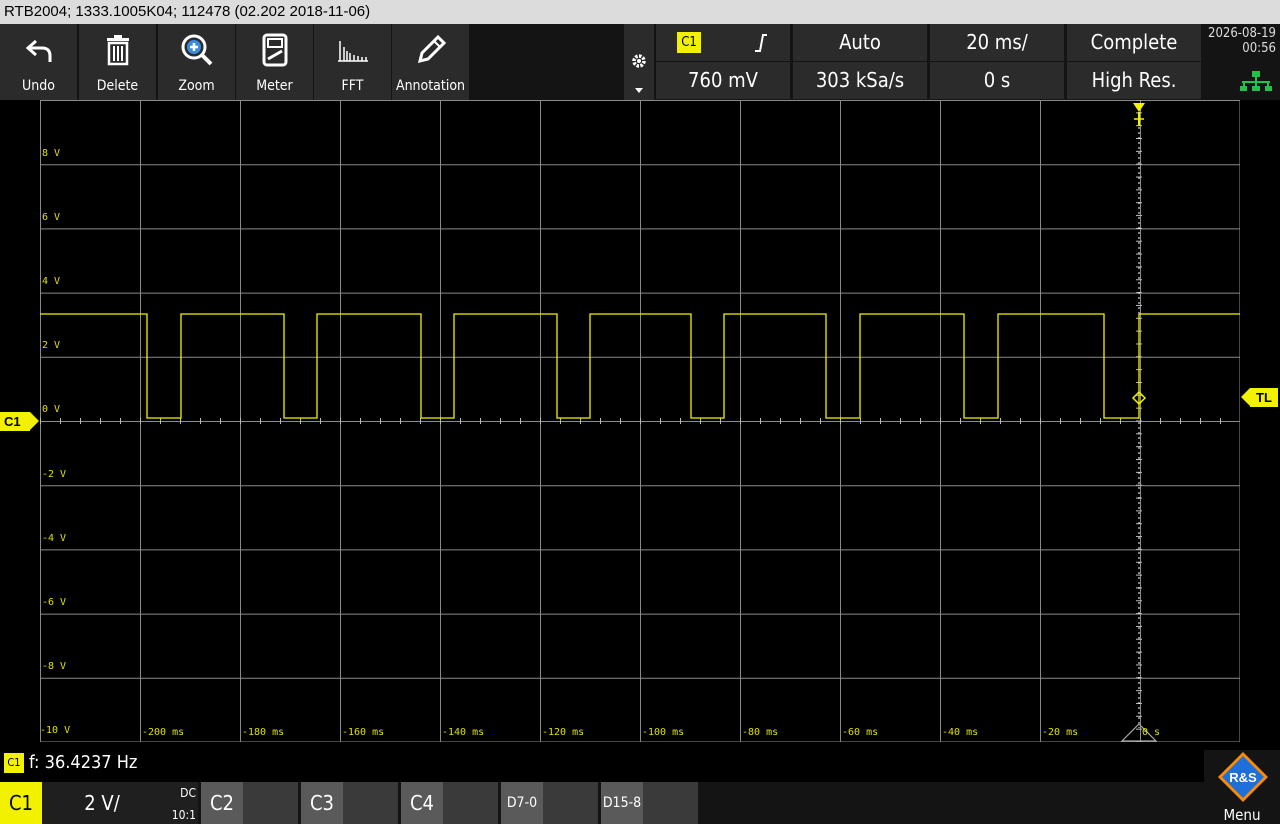 The image size is (1280, 824). What do you see at coordinates (51, 409) in the screenshot?
I see `y-label: 0 V` at bounding box center [51, 409].